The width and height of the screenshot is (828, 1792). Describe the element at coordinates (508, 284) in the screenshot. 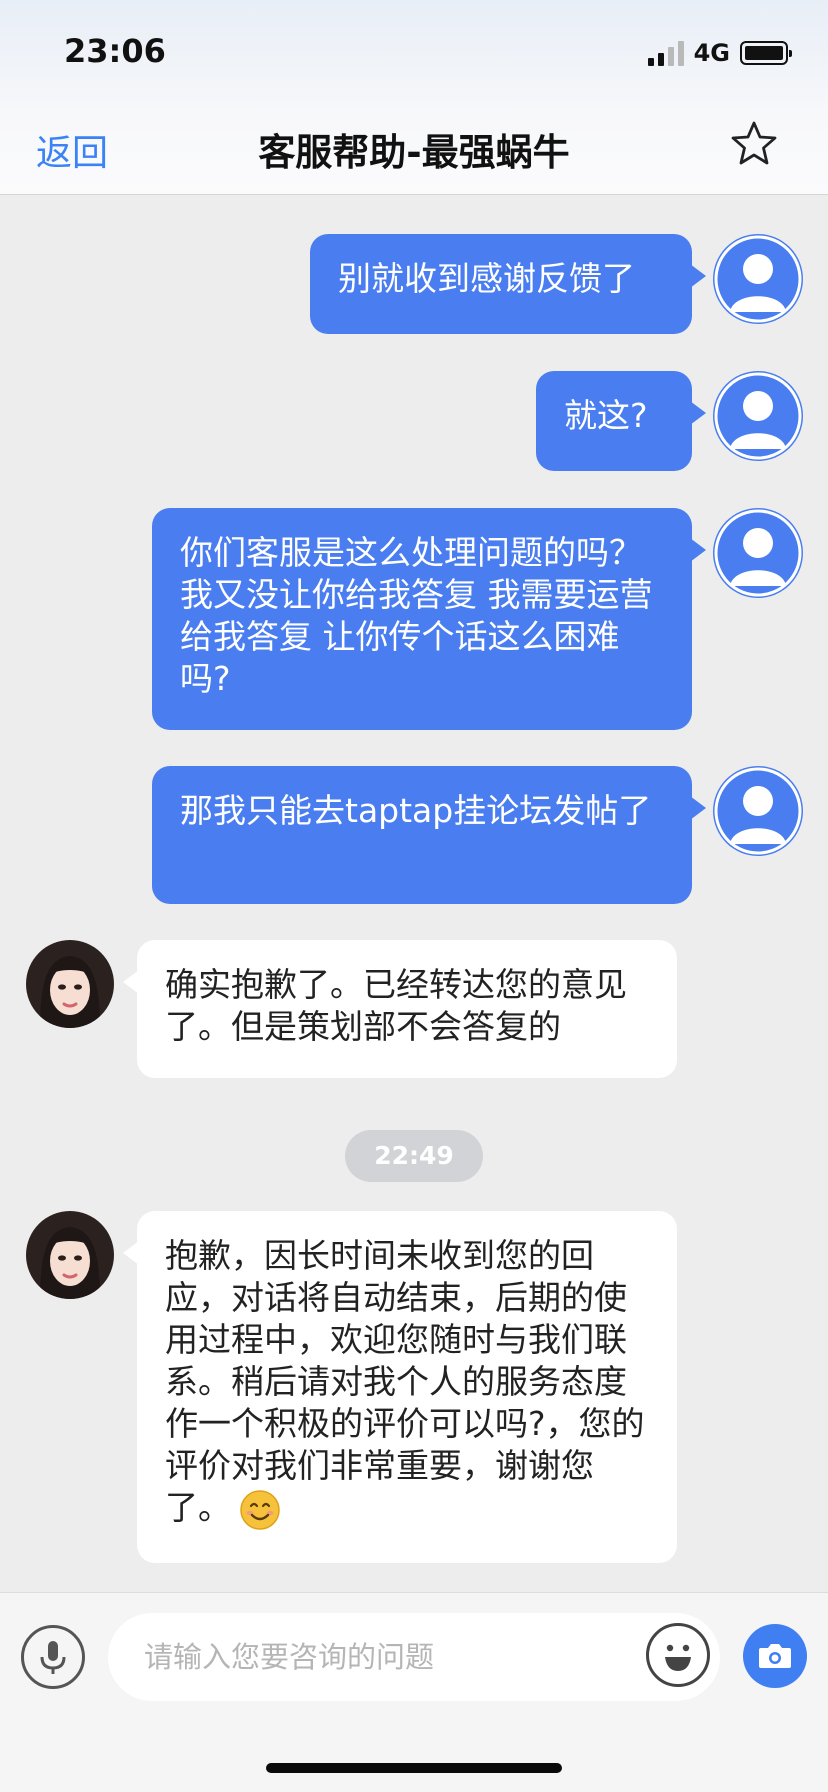

I see `outgoing-message: 别就收到感谢反馈了` at that location.